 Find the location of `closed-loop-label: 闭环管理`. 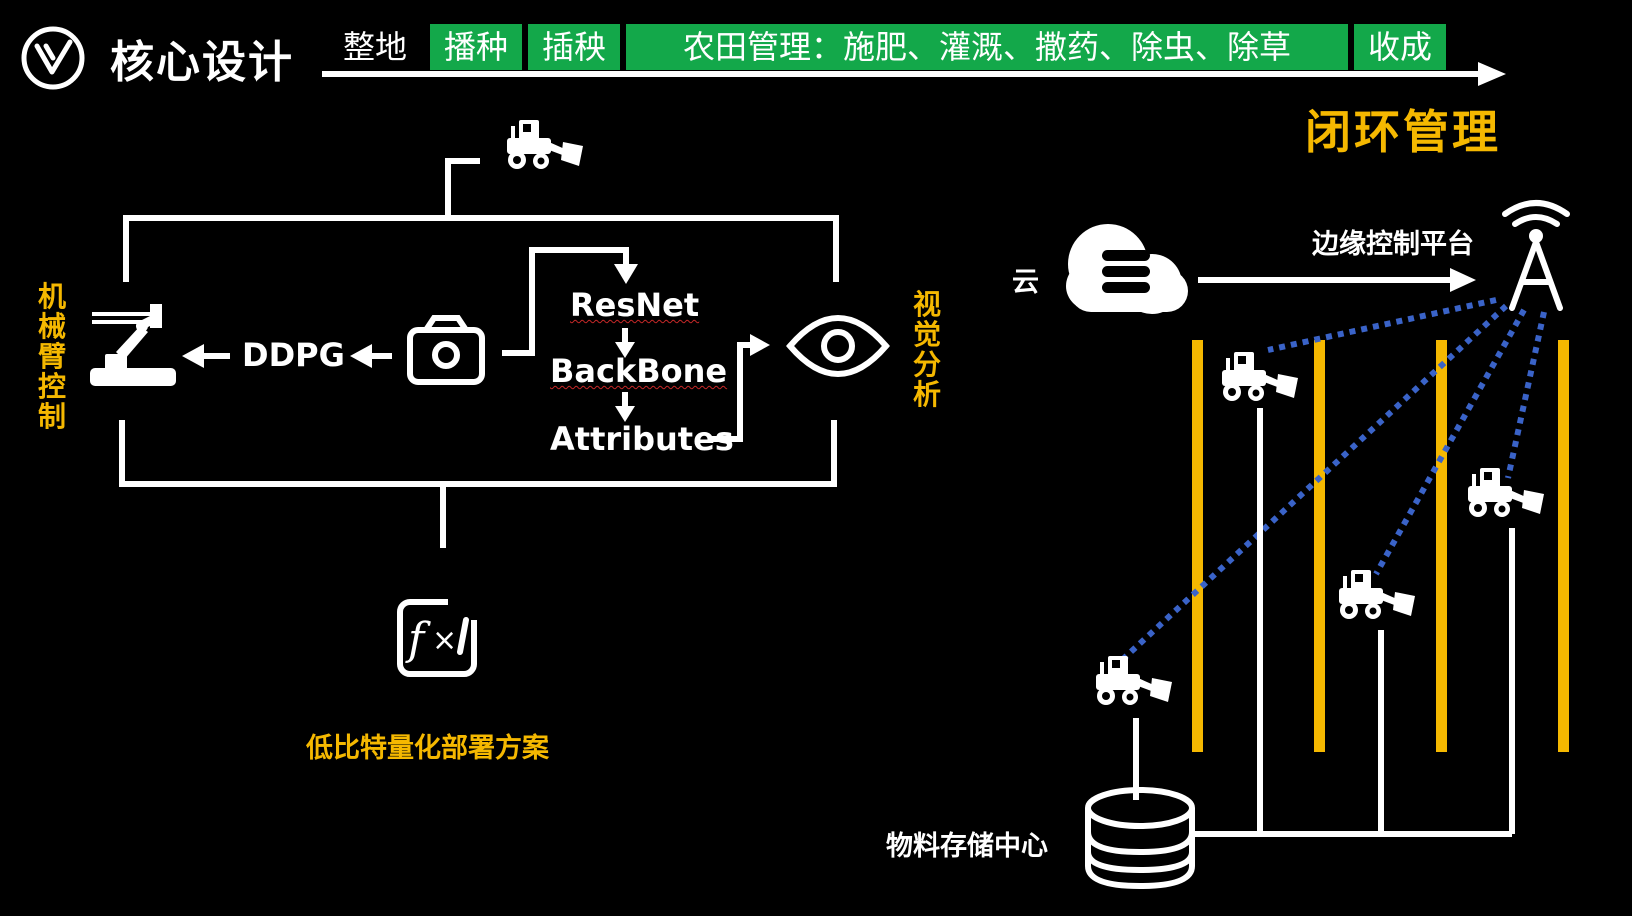

closed-loop-label: 闭环管理 is located at coordinates (1403, 132).